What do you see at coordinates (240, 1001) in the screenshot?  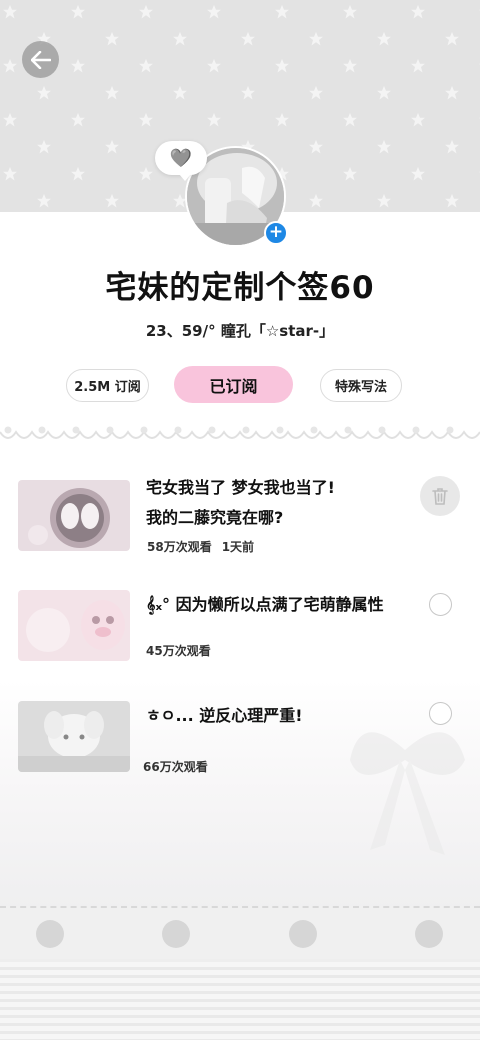 I see `footer-stripes` at bounding box center [240, 1001].